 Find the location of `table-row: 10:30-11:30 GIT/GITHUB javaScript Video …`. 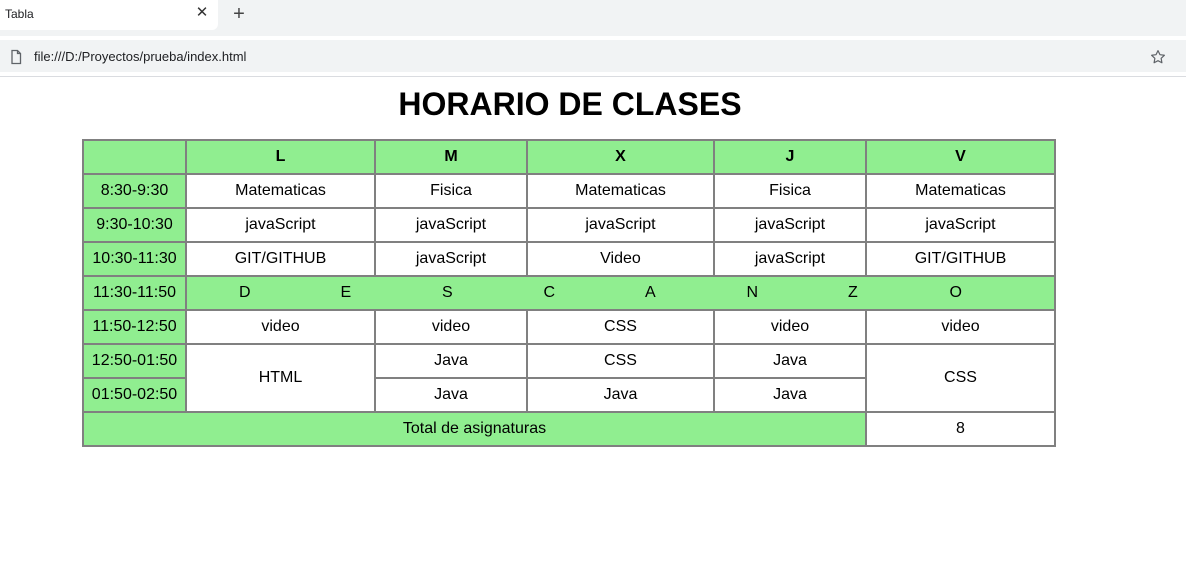

table-row: 10:30-11:30 GIT/GITHUB javaScript Video … is located at coordinates (569, 259).